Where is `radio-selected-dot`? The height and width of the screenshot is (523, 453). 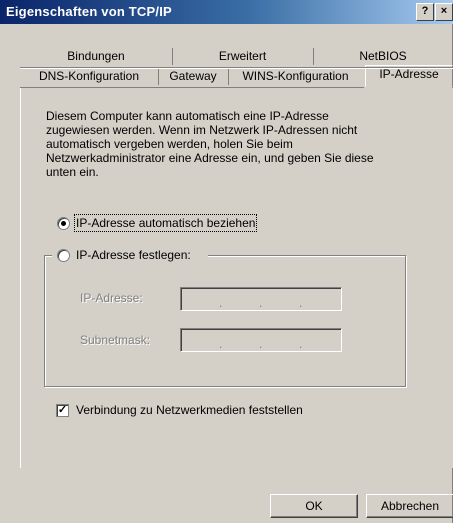
radio-selected-dot is located at coordinates (63, 223).